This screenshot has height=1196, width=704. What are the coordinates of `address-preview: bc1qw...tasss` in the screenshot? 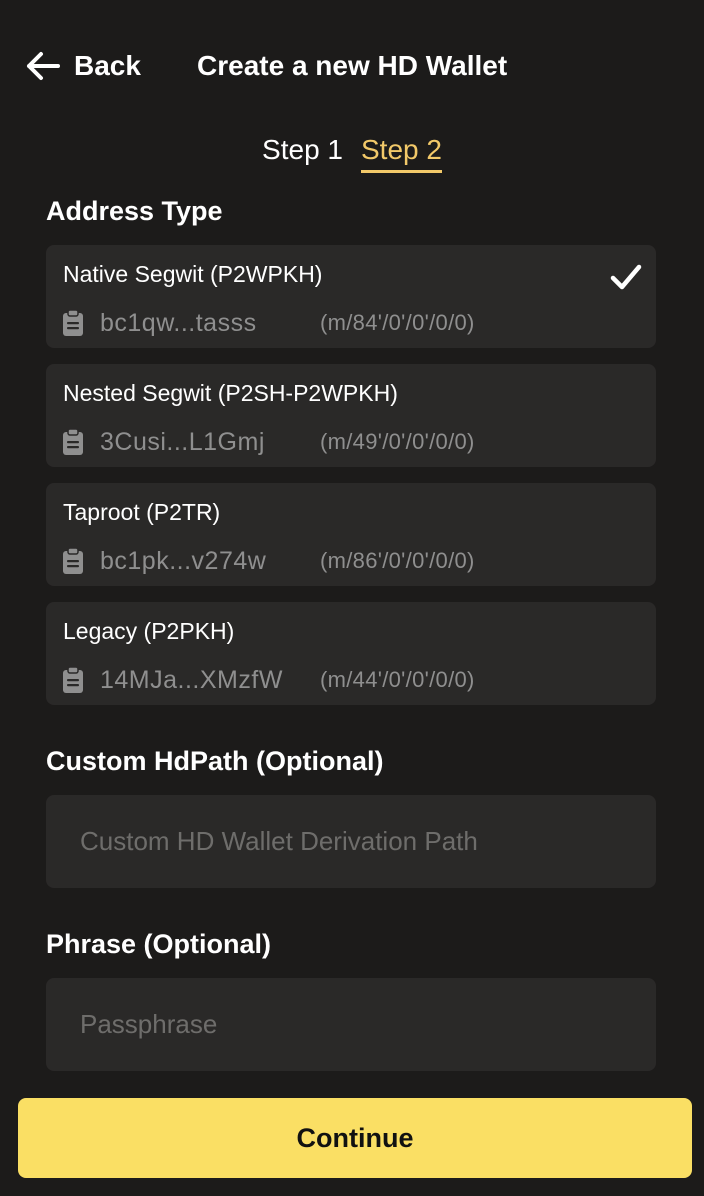 It's located at (178, 322).